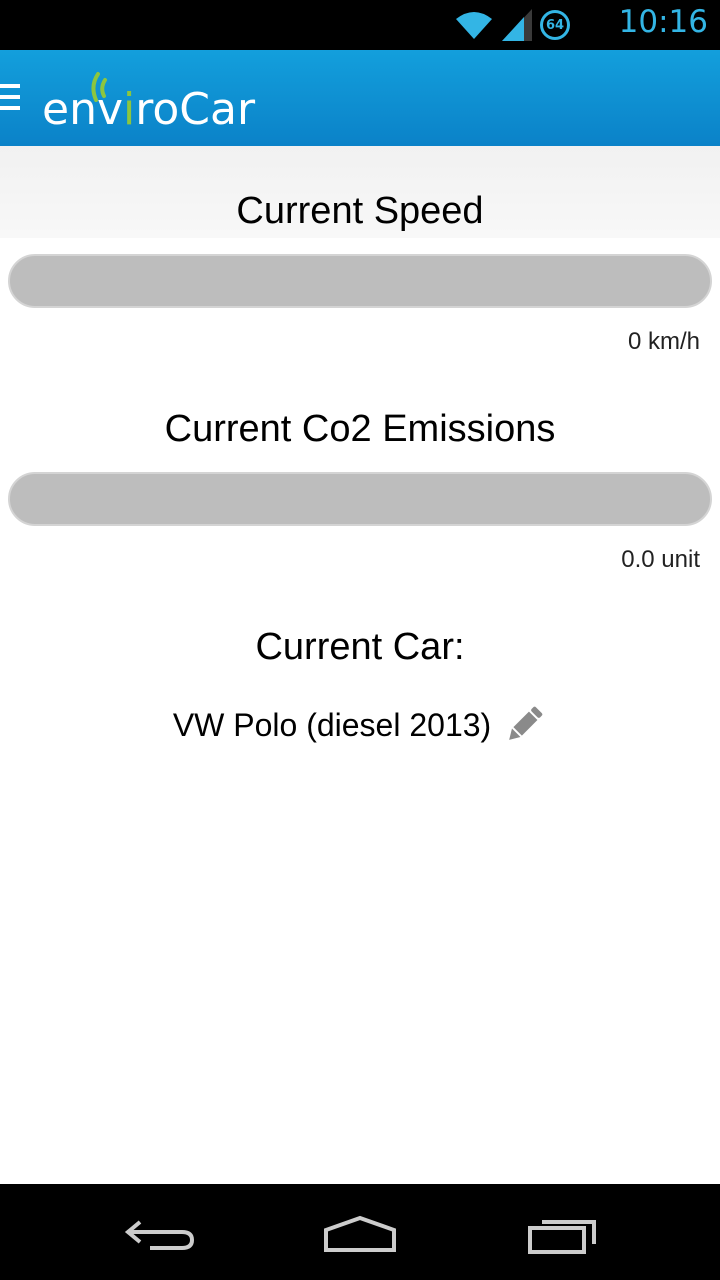  Describe the element at coordinates (517, 25) in the screenshot. I see `signal-icon` at that location.